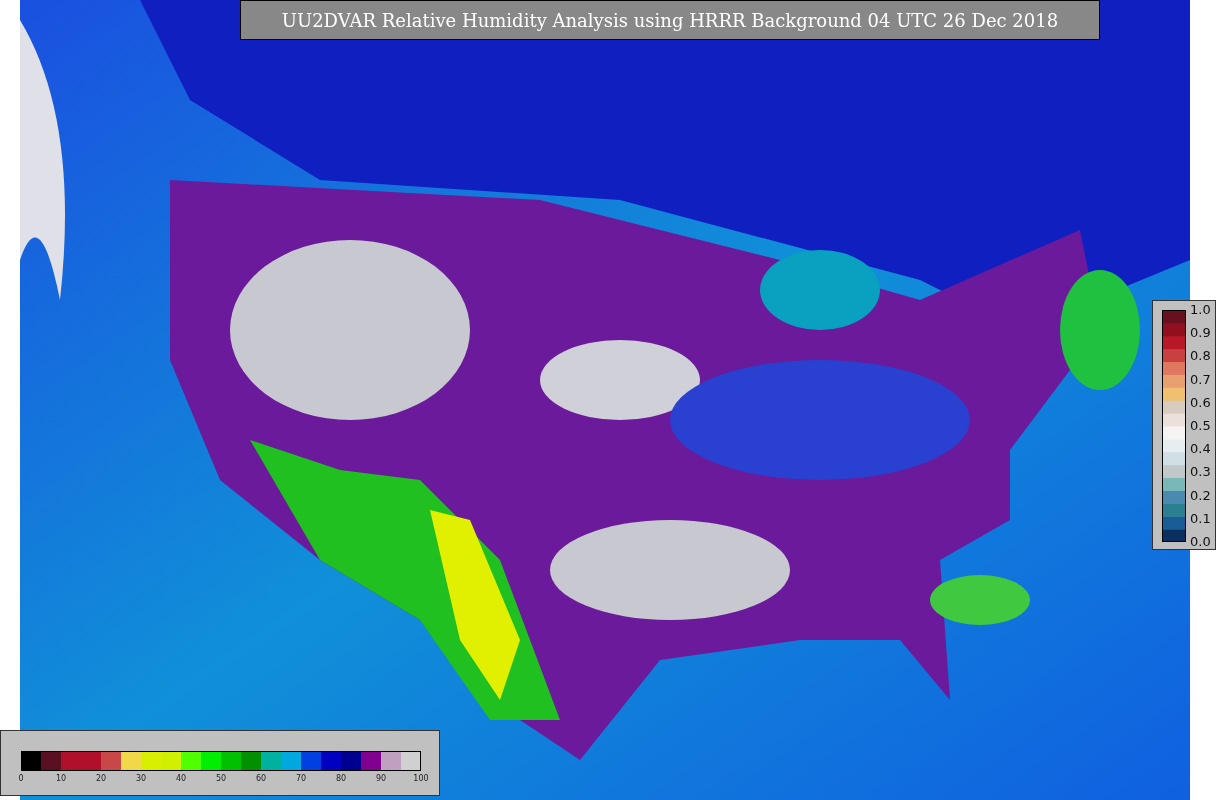  What do you see at coordinates (1200, 310) in the screenshot?
I see `scale-tick-label: 1.0` at bounding box center [1200, 310].